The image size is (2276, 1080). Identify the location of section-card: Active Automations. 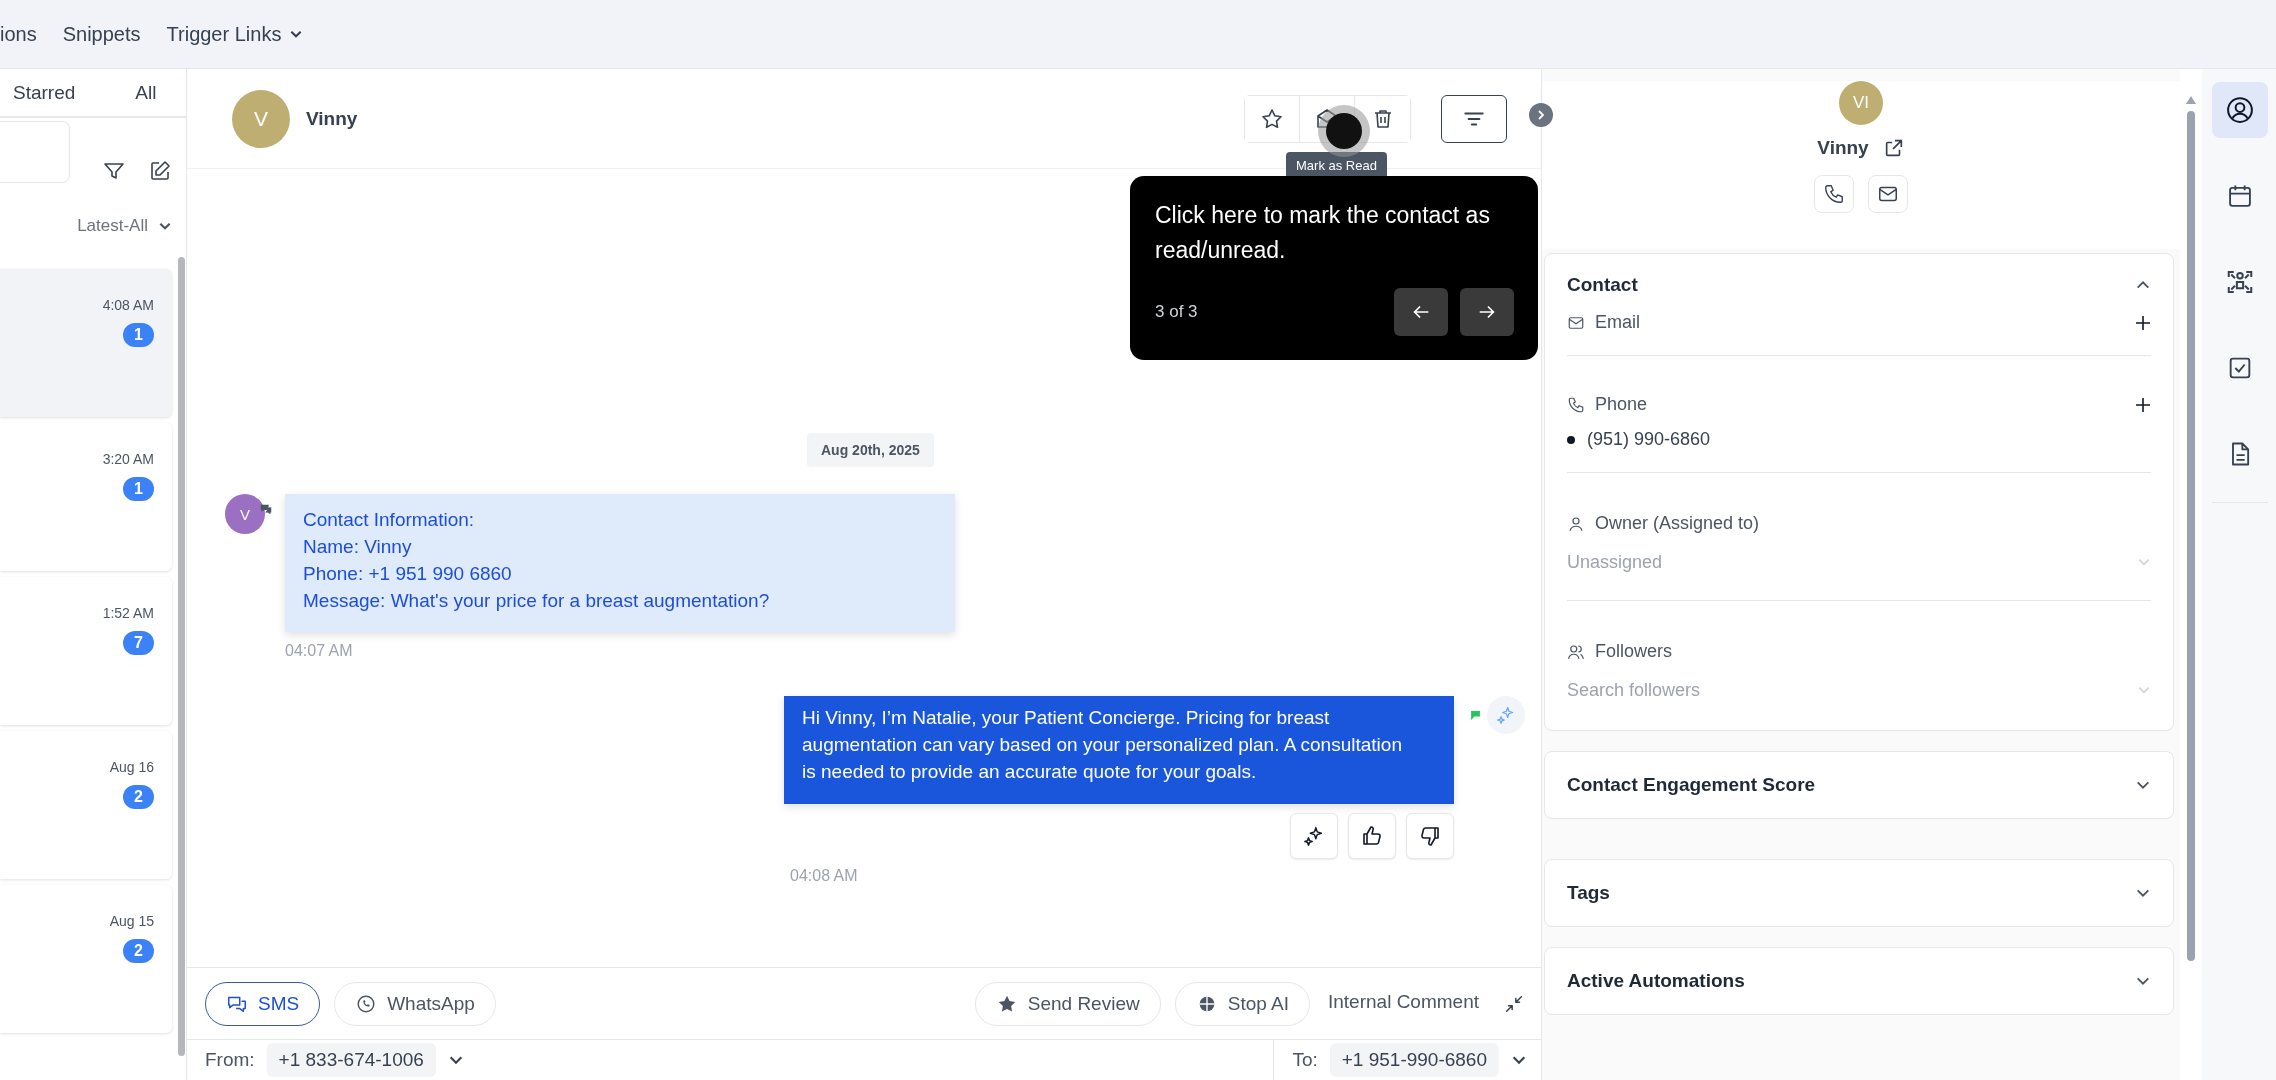
(1859, 981).